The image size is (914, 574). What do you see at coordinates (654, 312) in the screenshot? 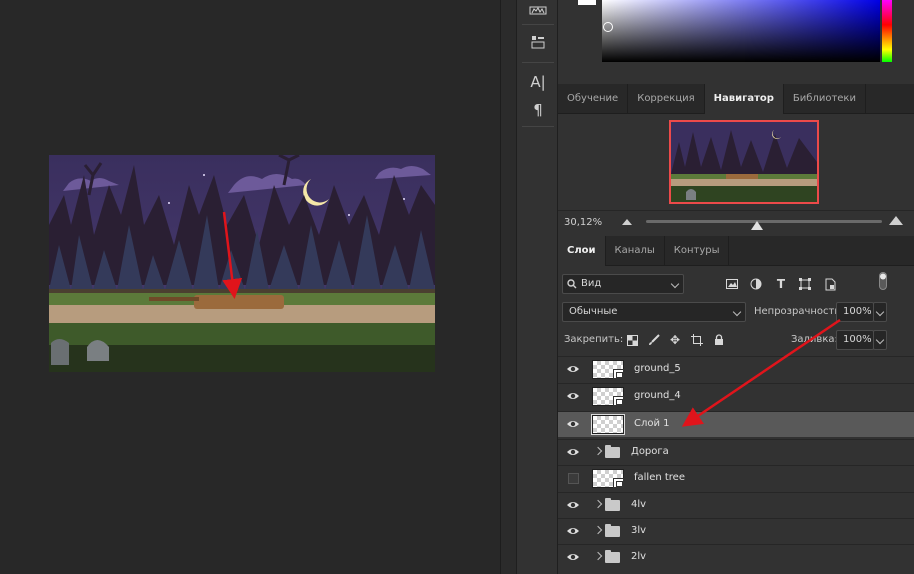
I see `blend-mode-select: Обычные` at bounding box center [654, 312].